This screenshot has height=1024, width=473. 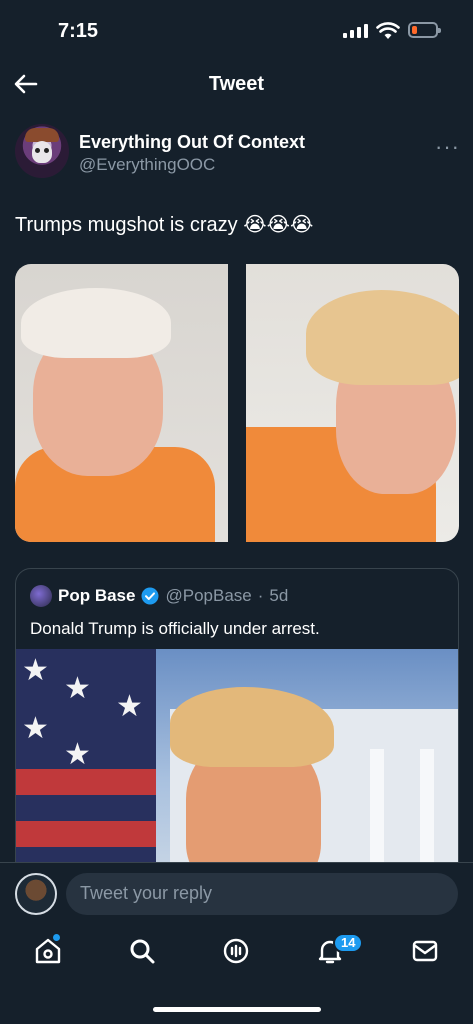 What do you see at coordinates (237, 1009) in the screenshot?
I see `home-indicator` at bounding box center [237, 1009].